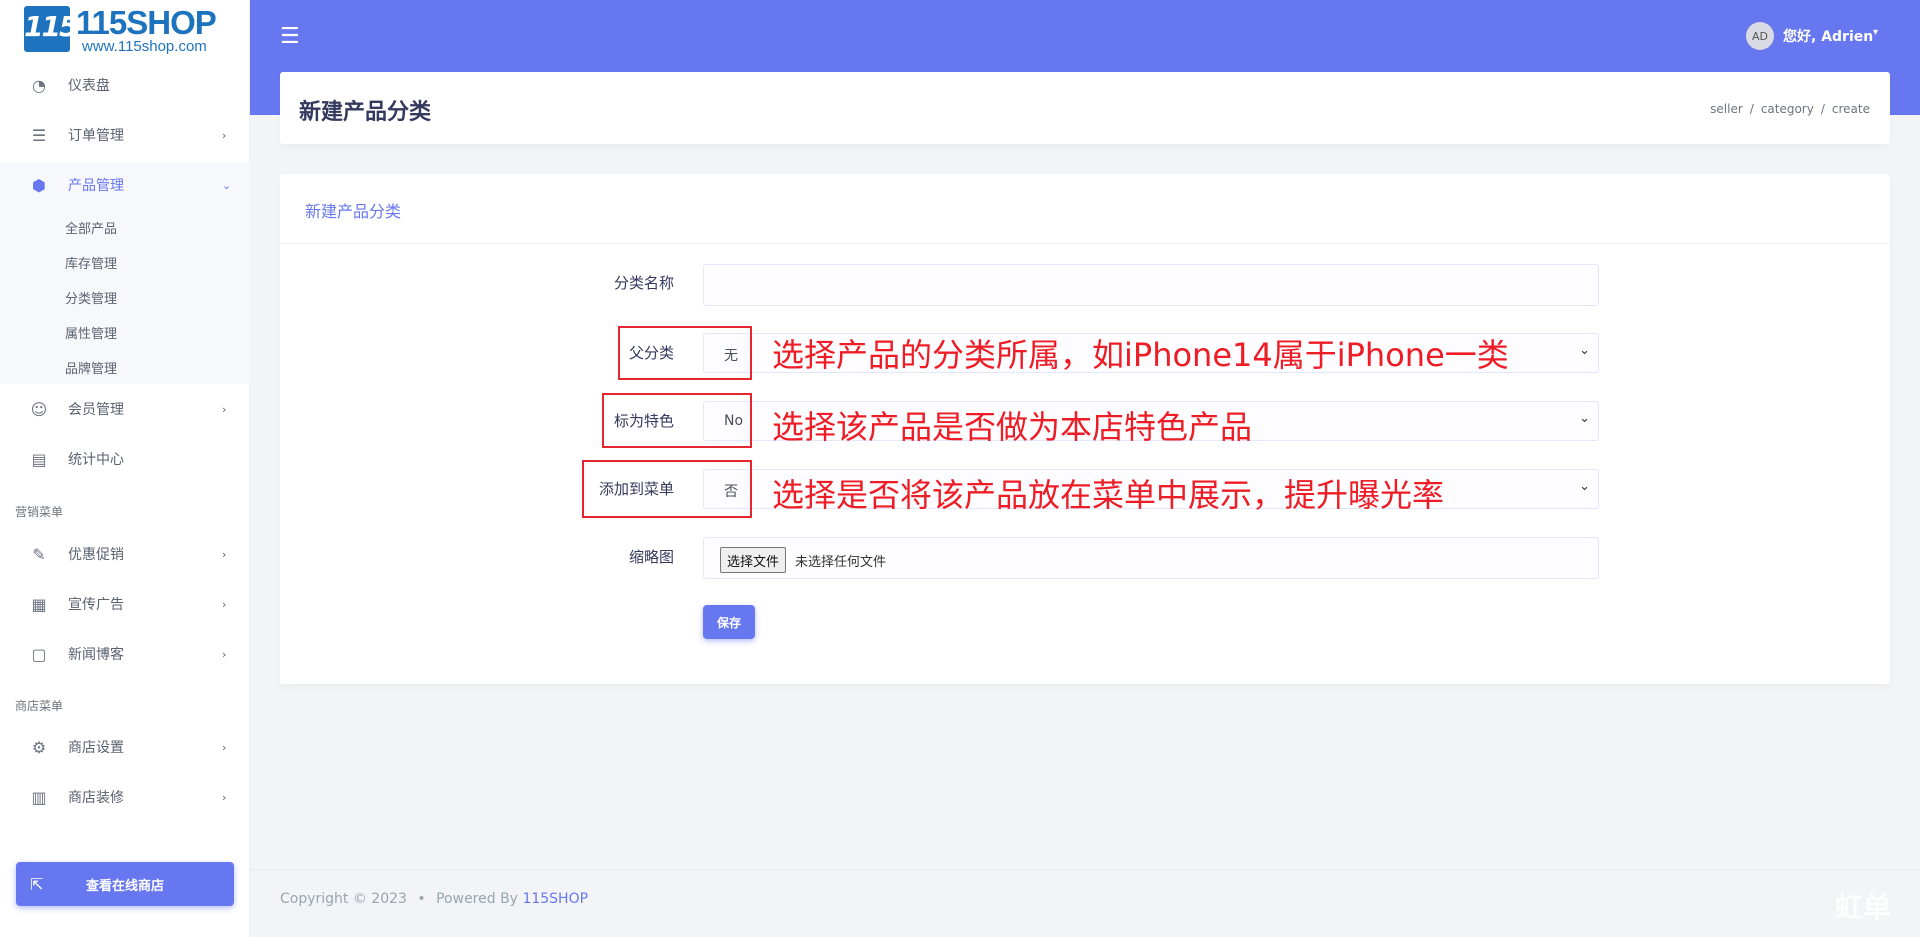  I want to click on products-icon: ⬢, so click(39, 185).